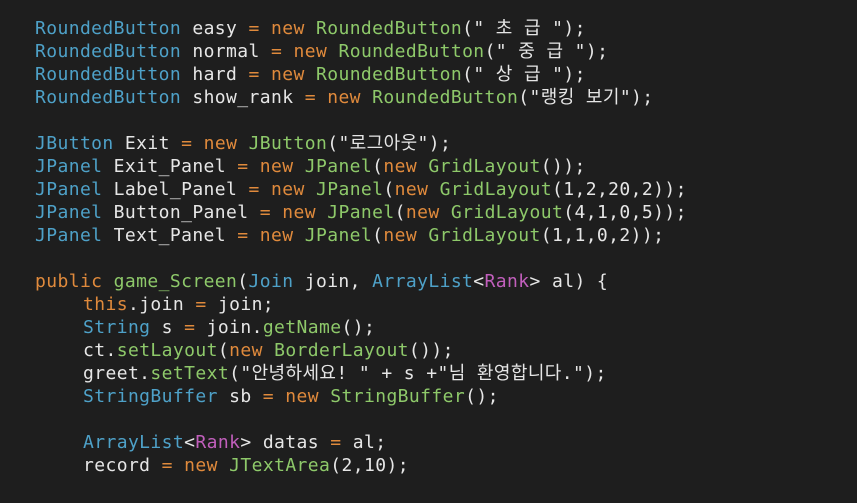  I want to click on code-token: Label_Panel, so click(175, 189).